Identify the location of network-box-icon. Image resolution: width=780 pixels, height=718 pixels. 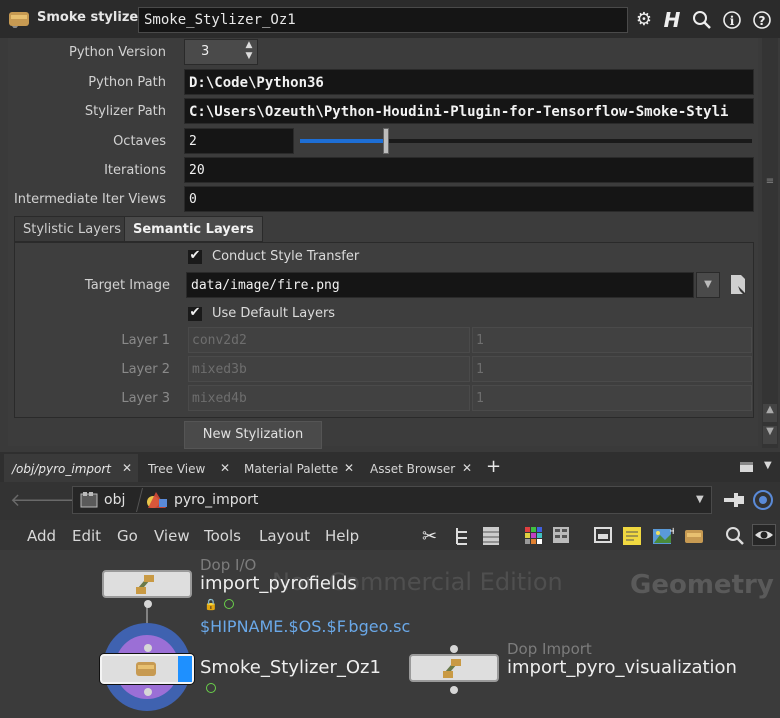
(603, 535).